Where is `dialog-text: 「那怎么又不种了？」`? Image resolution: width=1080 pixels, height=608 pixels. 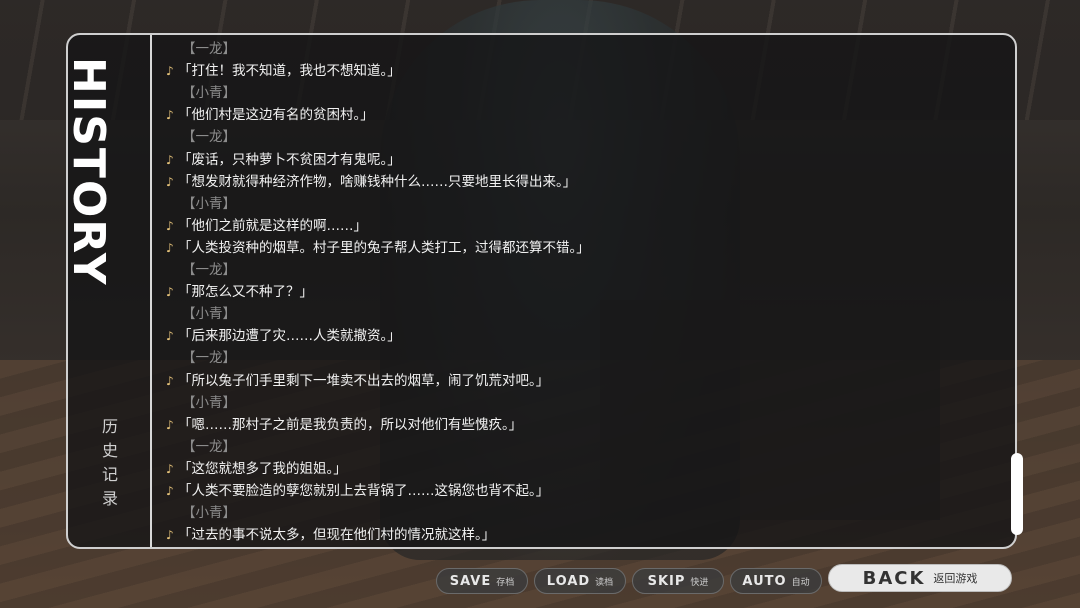 dialog-text: 「那怎么又不种了？」 is located at coordinates (245, 292).